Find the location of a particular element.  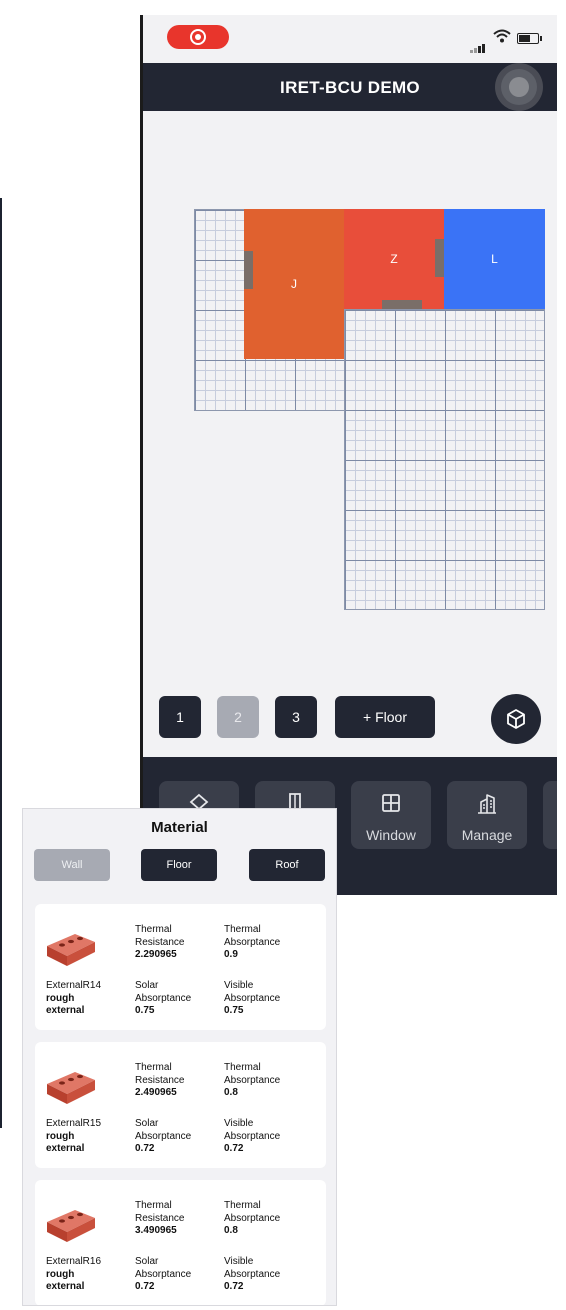

assistive-touch-button is located at coordinates (519, 87).